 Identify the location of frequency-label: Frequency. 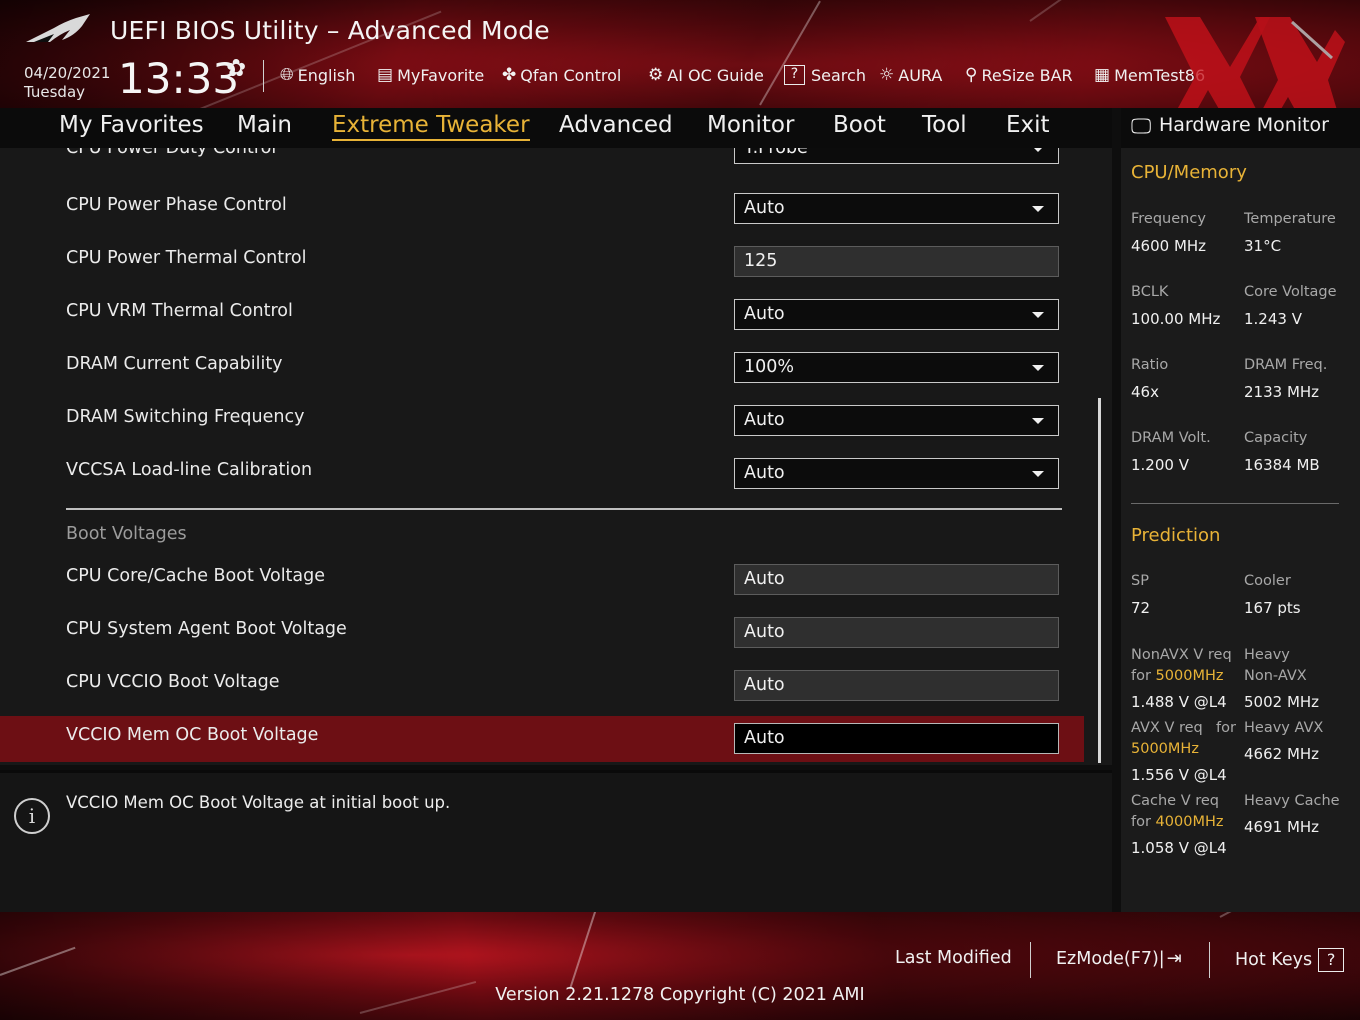
(1168, 219).